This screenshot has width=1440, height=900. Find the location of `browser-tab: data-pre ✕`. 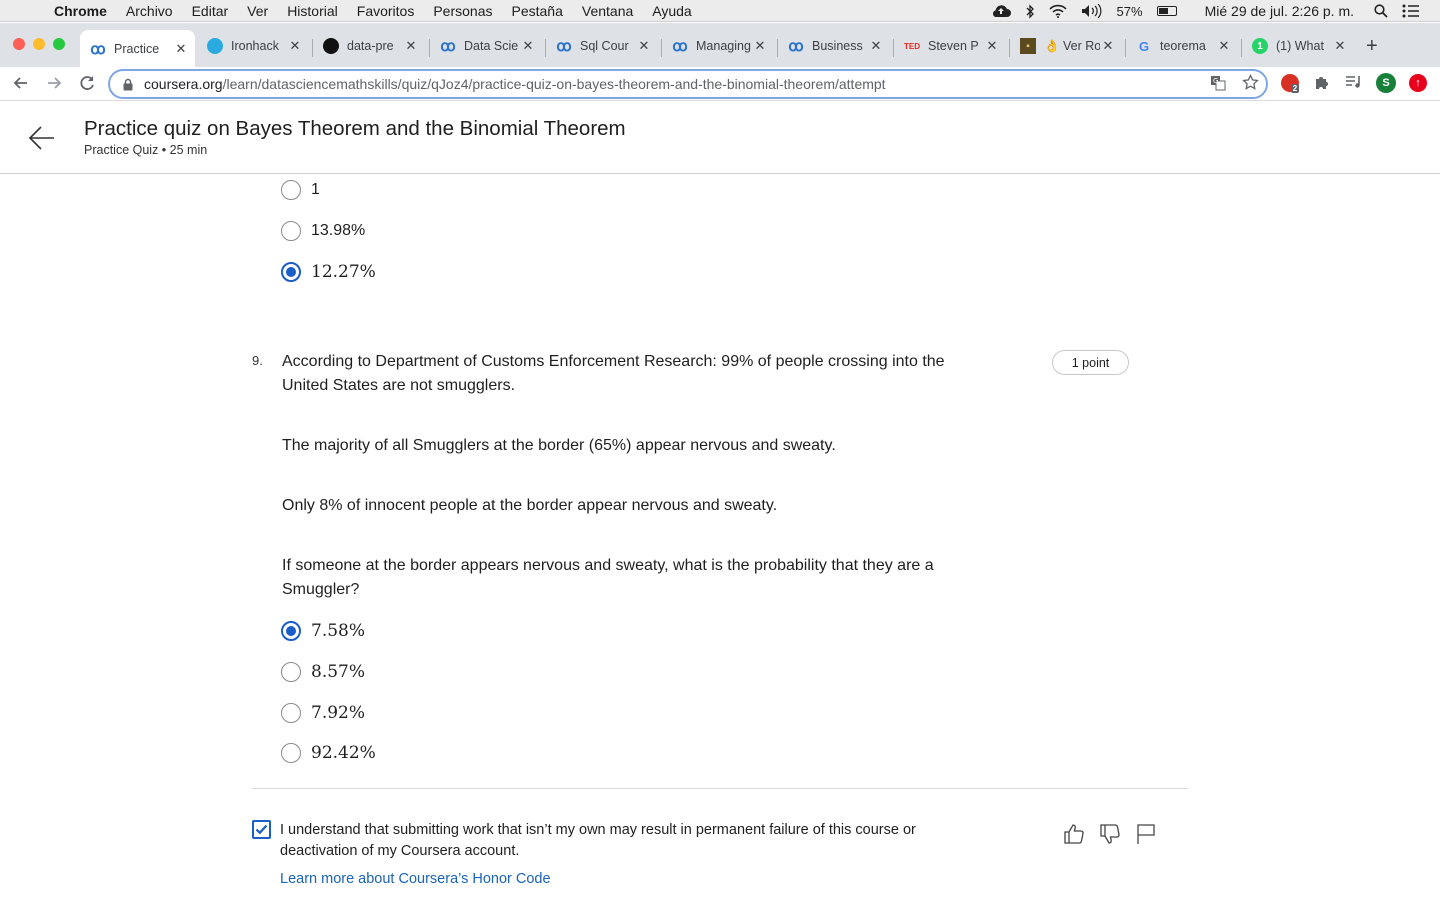

browser-tab: data-pre ✕ is located at coordinates (369, 46).